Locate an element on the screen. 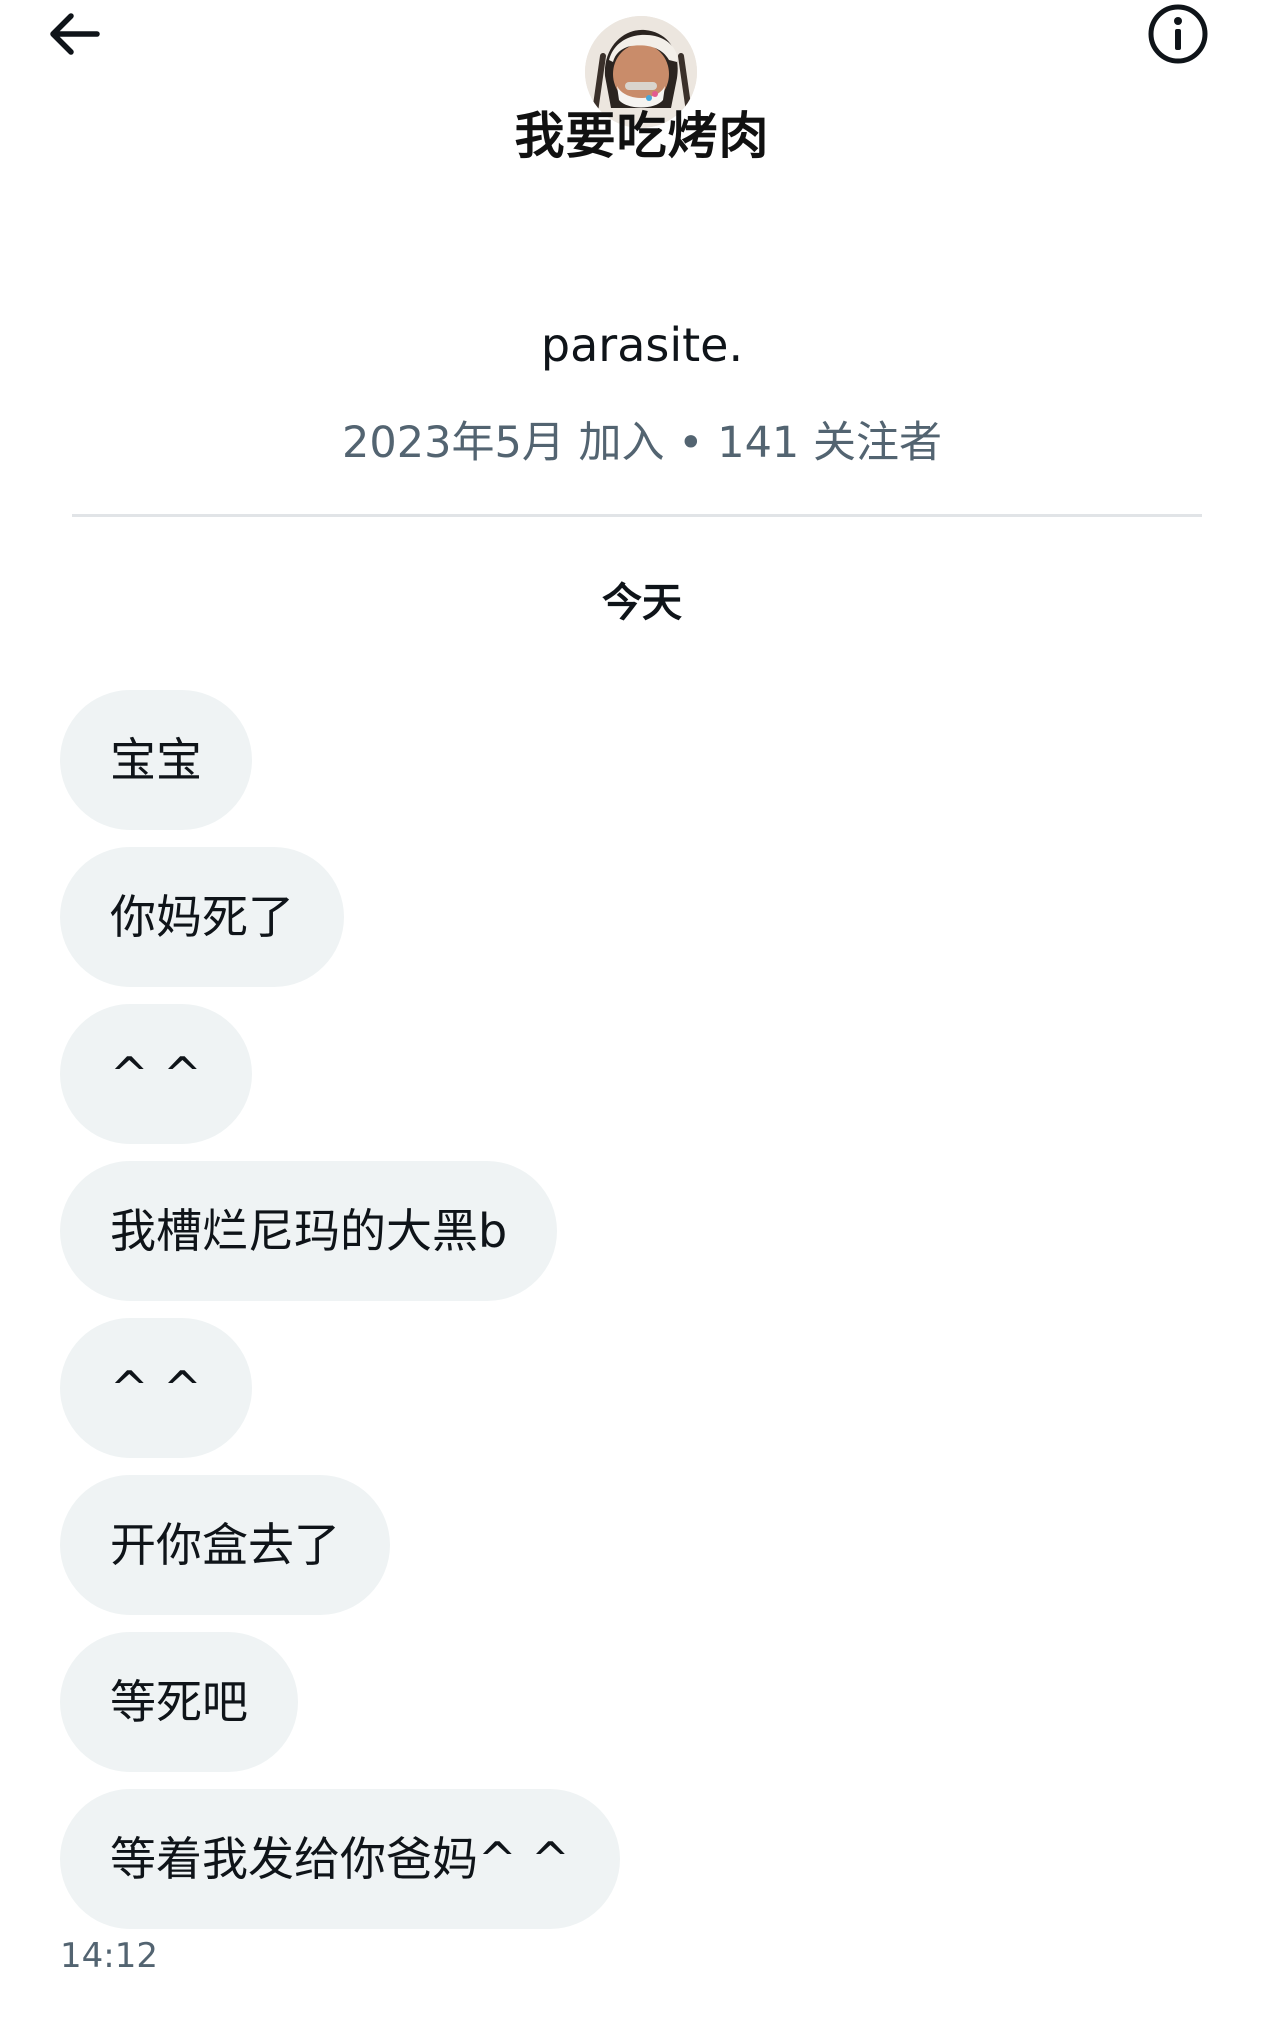 Image resolution: width=1284 pixels, height=2034 pixels. message-bubble: 你妈死了 is located at coordinates (202, 917).